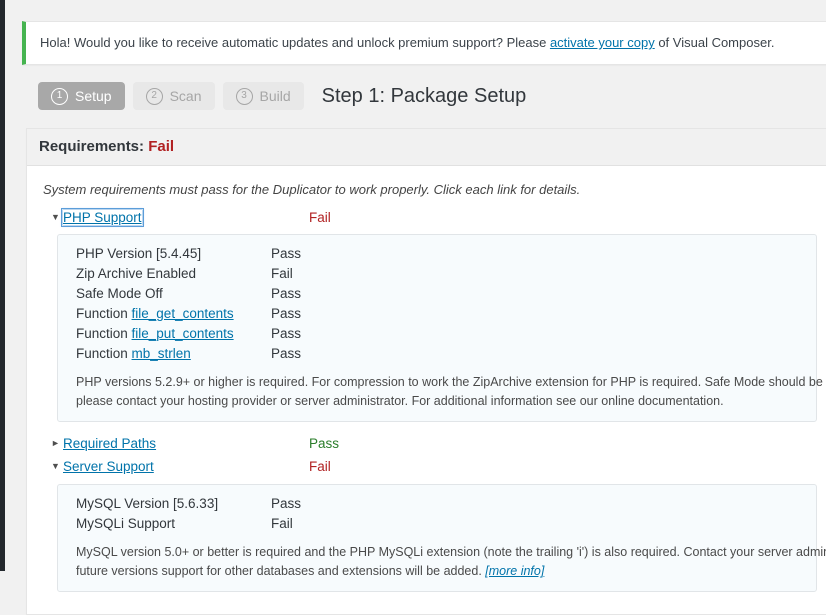 The width and height of the screenshot is (826, 615). I want to click on page-title: Step 1: Package Setup, so click(424, 95).